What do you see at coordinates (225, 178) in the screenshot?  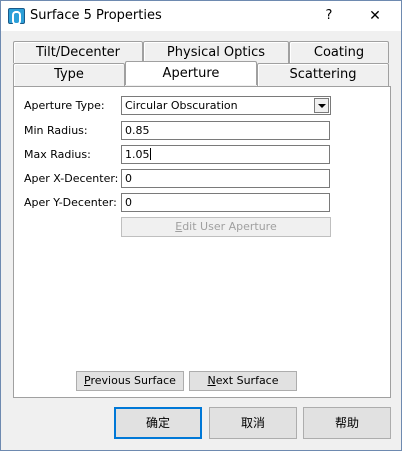 I see `aper-x-decenter-input: 0` at bounding box center [225, 178].